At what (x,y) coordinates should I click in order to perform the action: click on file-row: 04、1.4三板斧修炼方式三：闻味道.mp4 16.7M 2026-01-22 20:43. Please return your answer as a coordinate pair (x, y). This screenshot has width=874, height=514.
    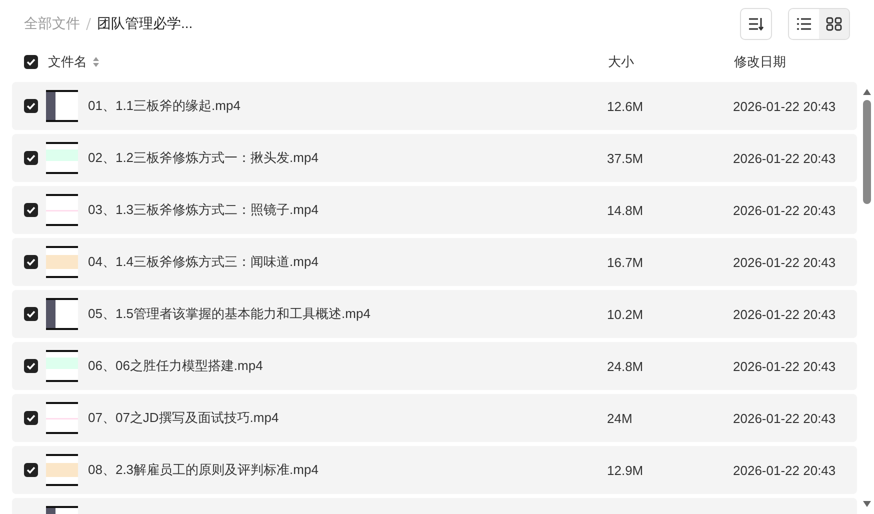
    Looking at the image, I should click on (434, 262).